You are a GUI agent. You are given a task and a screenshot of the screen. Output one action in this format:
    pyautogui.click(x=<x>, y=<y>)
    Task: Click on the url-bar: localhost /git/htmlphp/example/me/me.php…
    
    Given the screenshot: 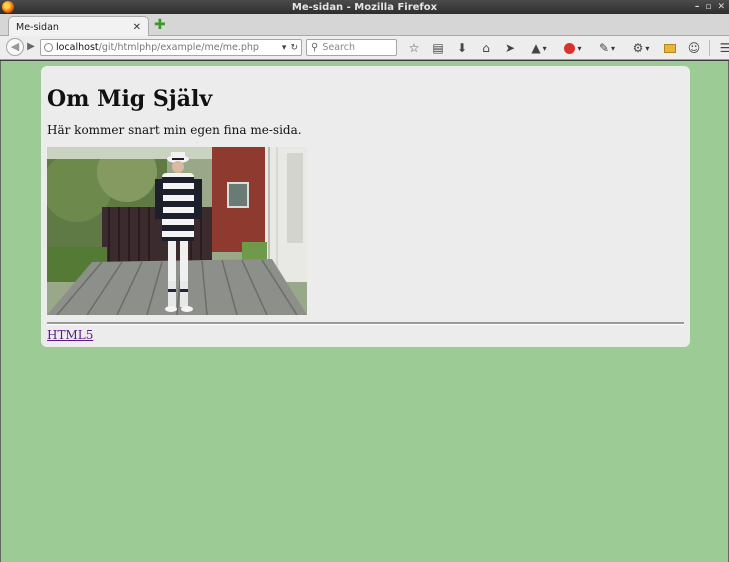 What is the action you would take?
    pyautogui.click(x=171, y=47)
    